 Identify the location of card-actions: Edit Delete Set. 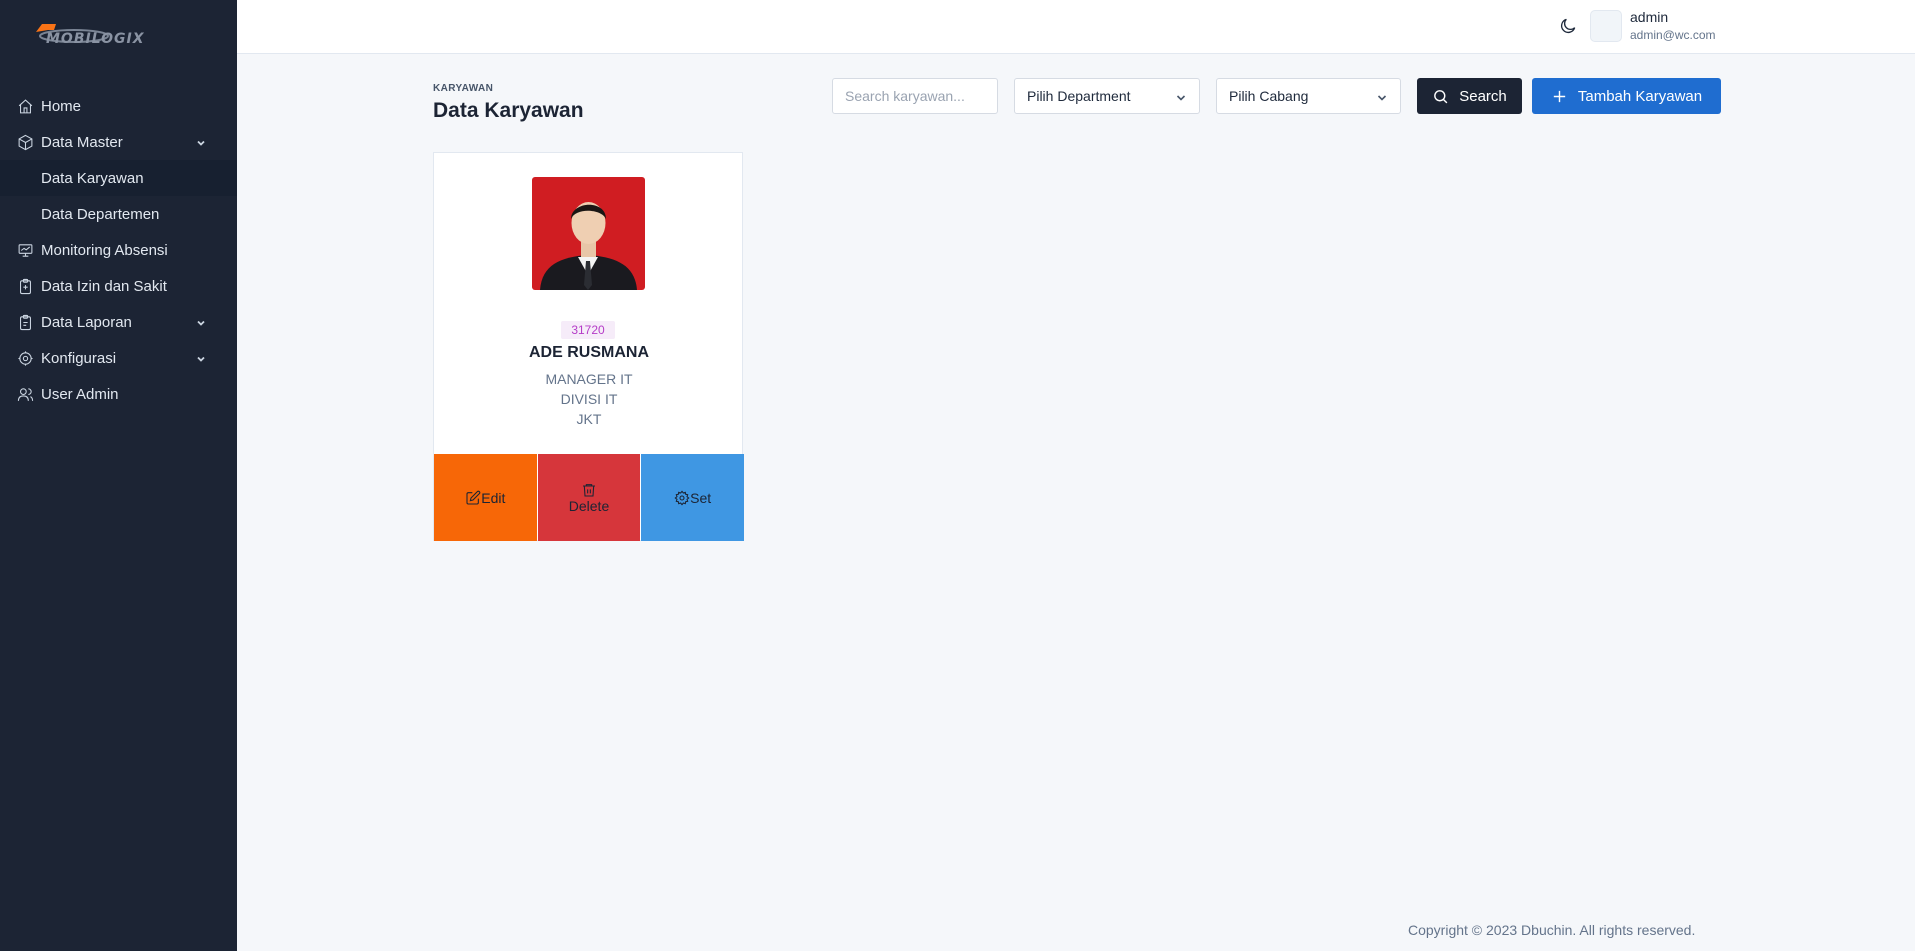
(589, 497).